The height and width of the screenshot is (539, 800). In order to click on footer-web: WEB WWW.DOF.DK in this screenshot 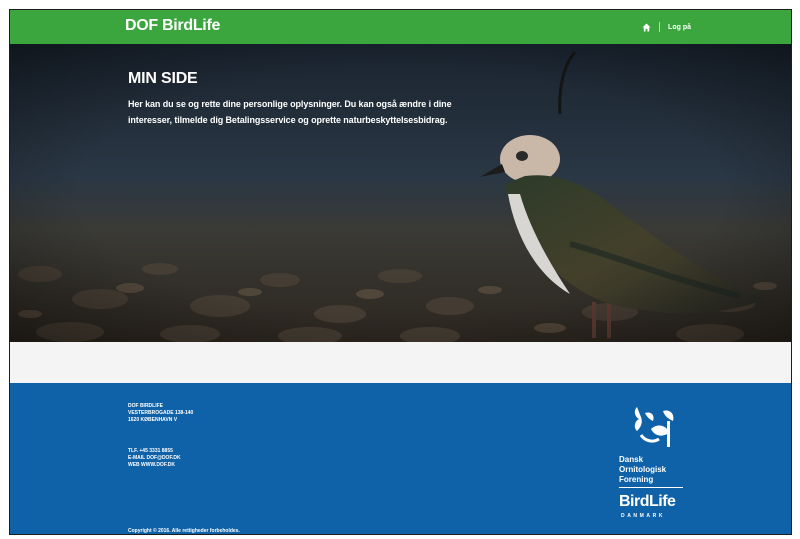, I will do `click(154, 465)`.